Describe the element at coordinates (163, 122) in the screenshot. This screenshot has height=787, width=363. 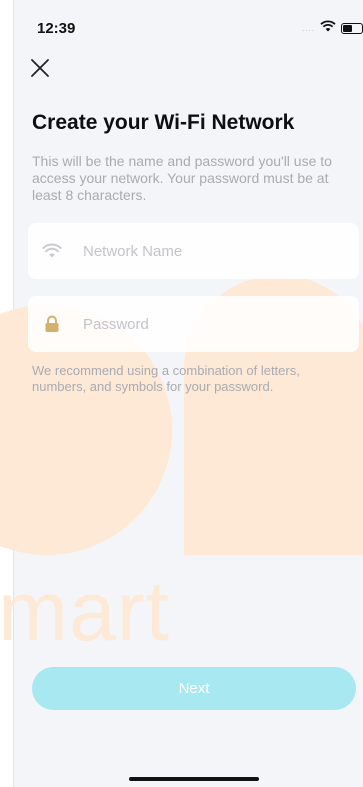
I see `page-title: Create your Wi-Fi Network` at that location.